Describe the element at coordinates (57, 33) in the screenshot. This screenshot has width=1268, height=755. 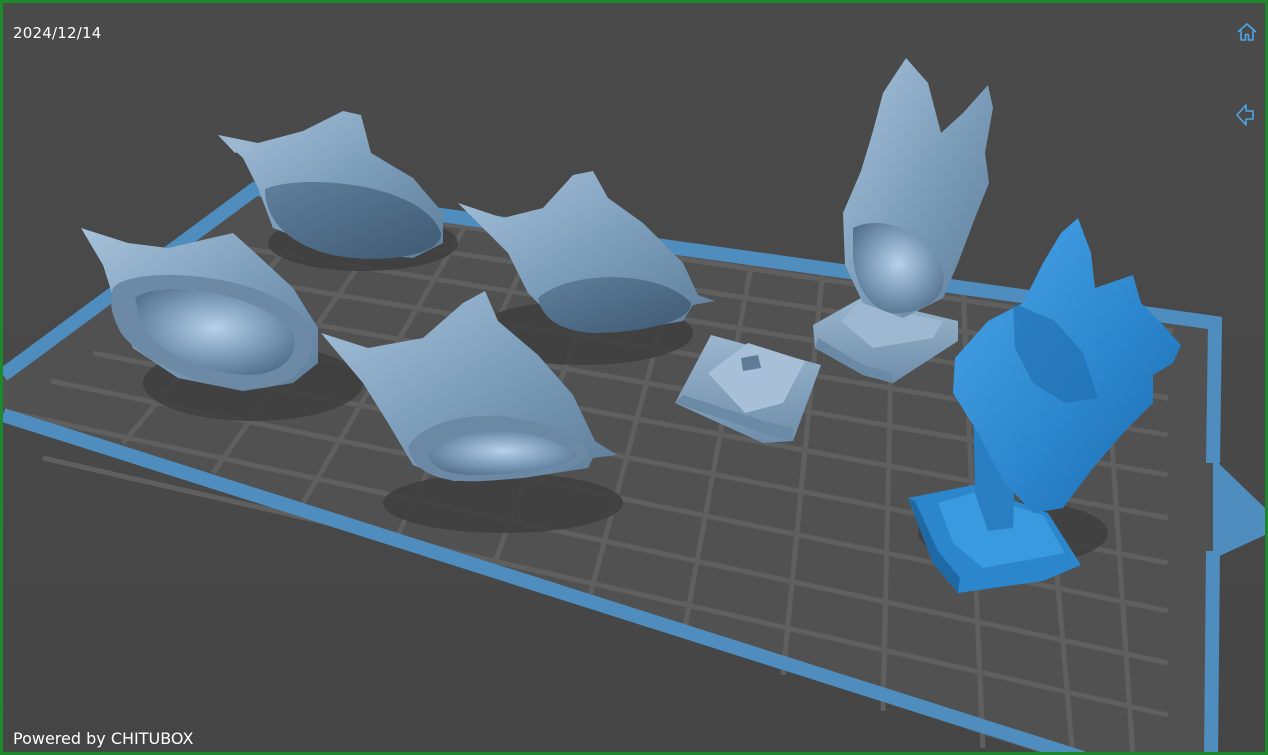
I see `date-label: 2024/12/14` at that location.